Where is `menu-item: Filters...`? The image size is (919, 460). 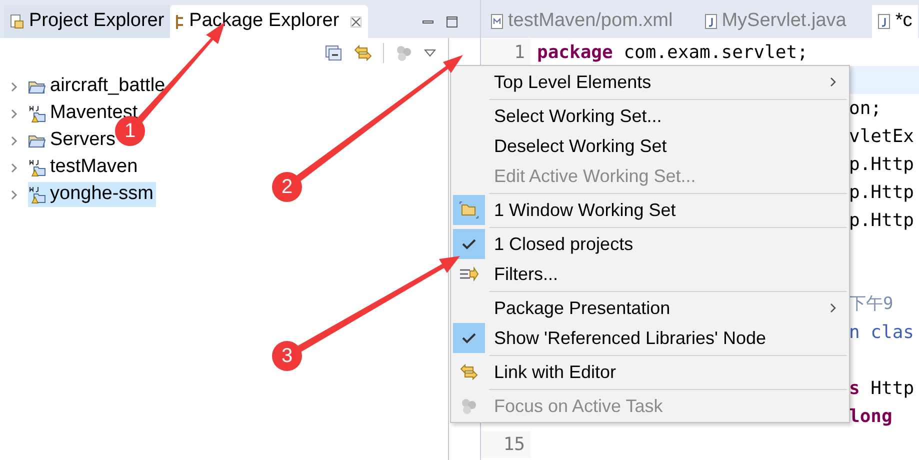 menu-item: Filters... is located at coordinates (650, 274).